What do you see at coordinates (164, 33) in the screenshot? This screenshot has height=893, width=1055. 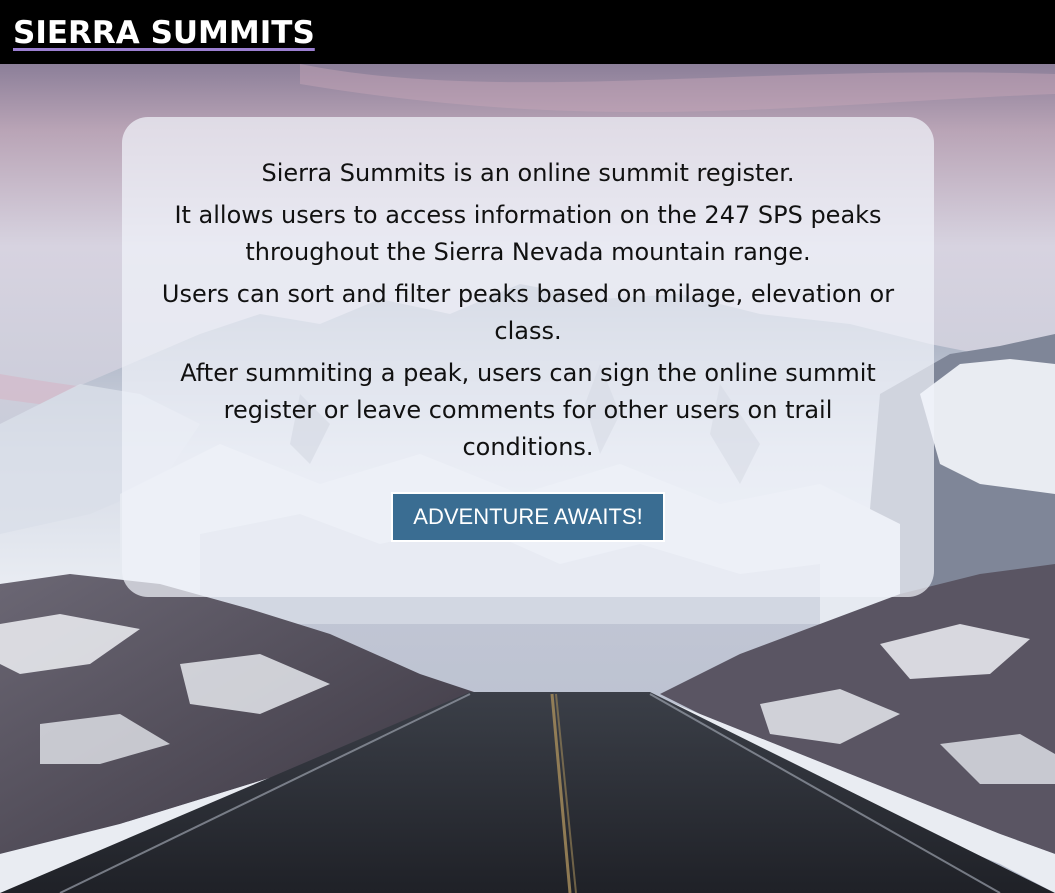 I see `site-logo-link: SIERRA SUMMITS` at bounding box center [164, 33].